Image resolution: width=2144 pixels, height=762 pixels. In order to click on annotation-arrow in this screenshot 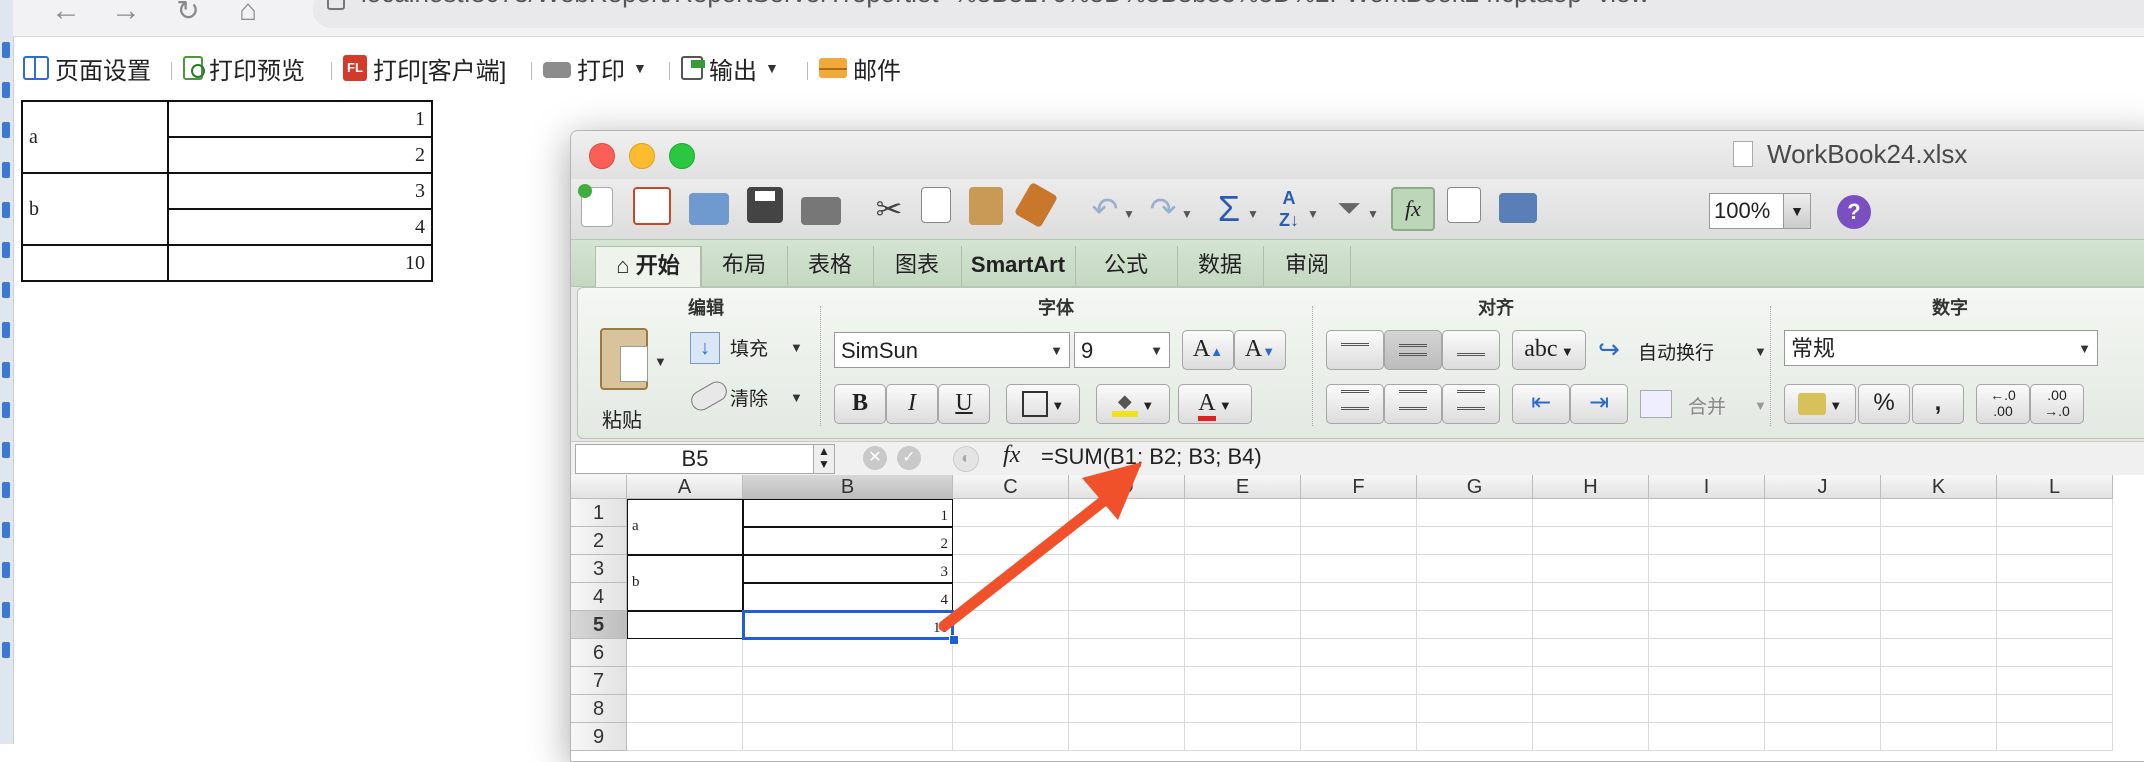, I will do `click(1040, 547)`.